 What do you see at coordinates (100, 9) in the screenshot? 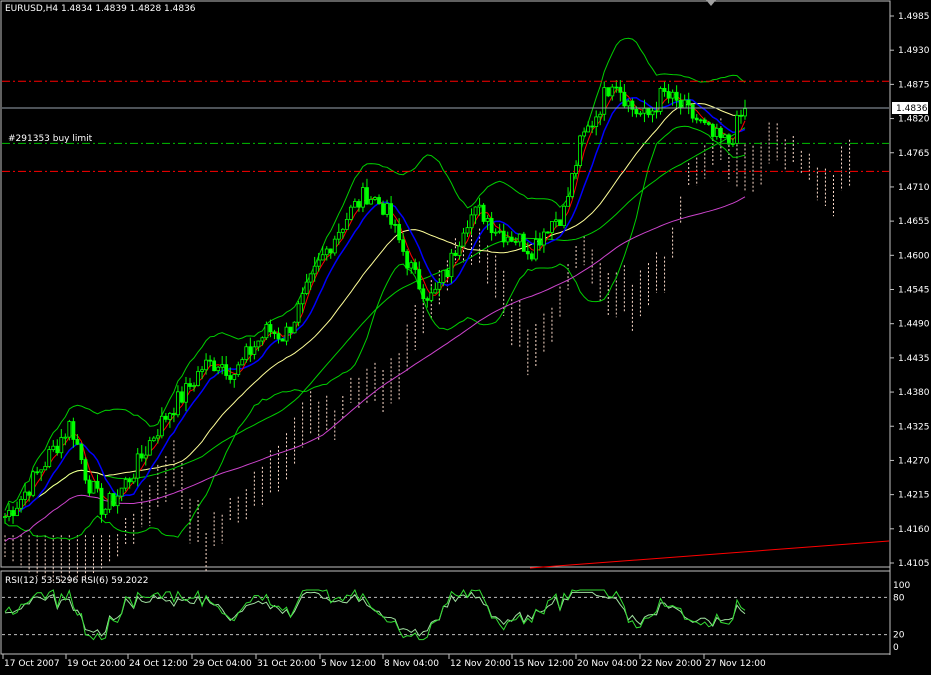
I see `symbol-header: EURUSD,H4 1.4834 1.4839 1.4828 1.4836` at bounding box center [100, 9].